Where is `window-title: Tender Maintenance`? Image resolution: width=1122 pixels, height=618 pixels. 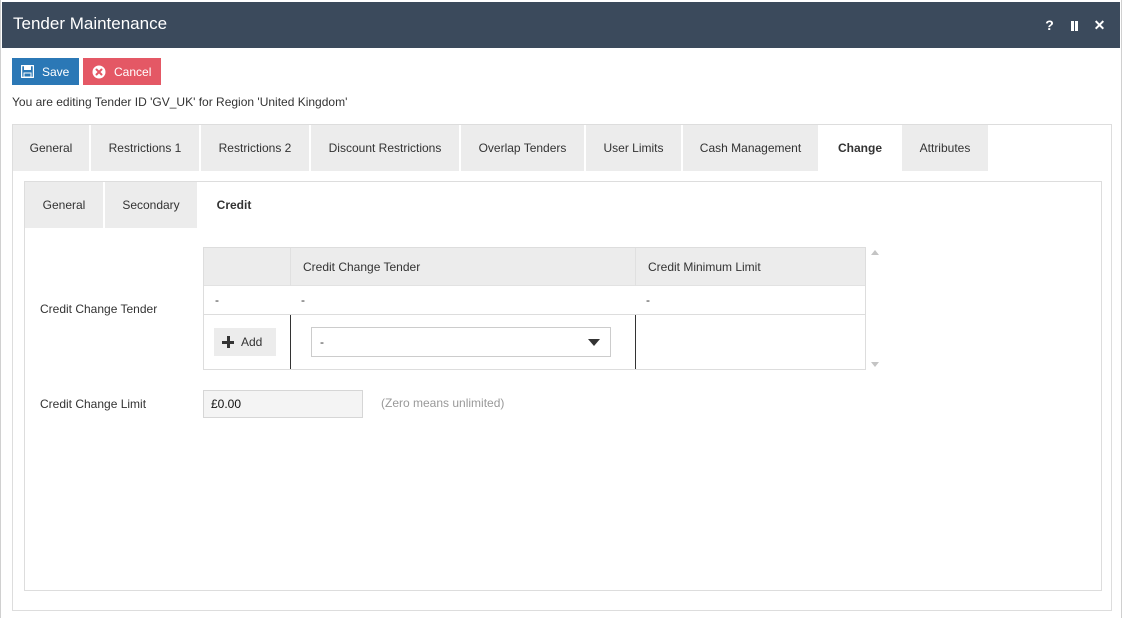
window-title: Tender Maintenance is located at coordinates (90, 23).